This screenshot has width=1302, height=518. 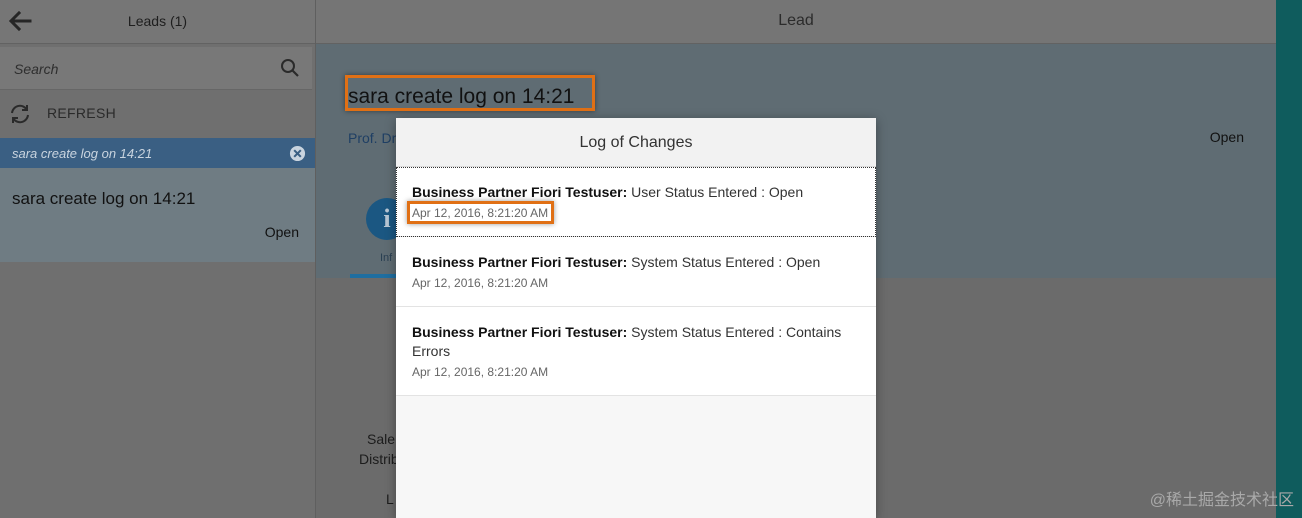 I want to click on selected-filter-item: sara create log on 14:21, so click(x=157, y=153).